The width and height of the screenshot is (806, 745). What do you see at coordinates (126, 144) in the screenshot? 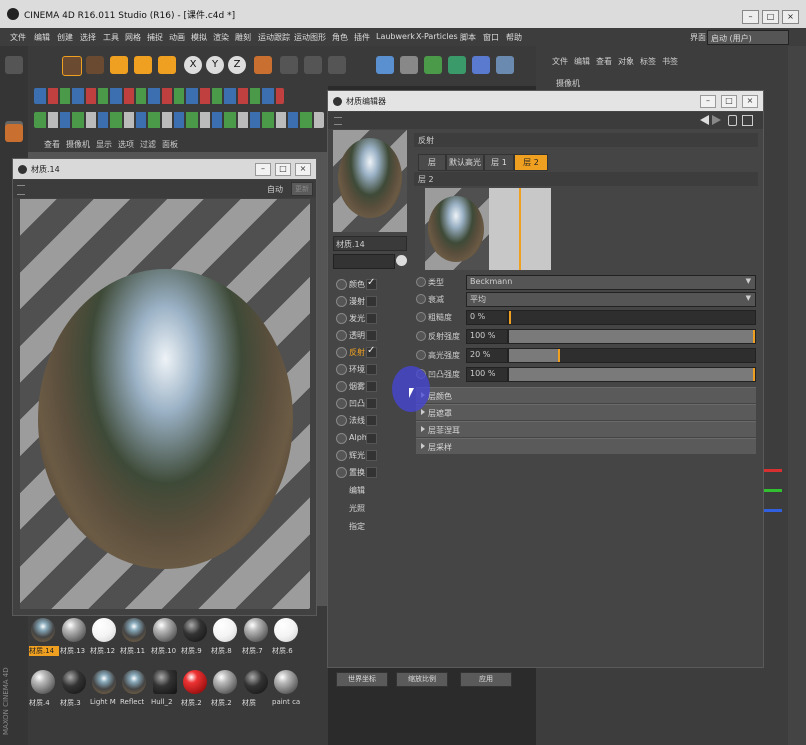
I see `viewport-menu-item: 选项` at bounding box center [126, 144].